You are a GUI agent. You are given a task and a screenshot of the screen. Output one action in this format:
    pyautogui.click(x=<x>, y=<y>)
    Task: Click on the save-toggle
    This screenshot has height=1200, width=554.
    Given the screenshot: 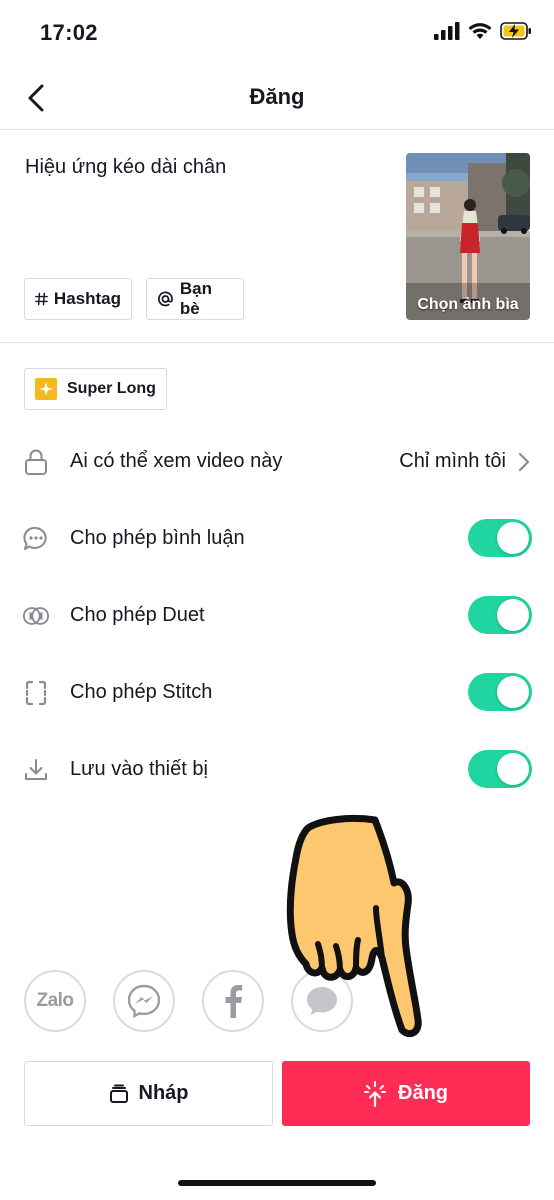 What is the action you would take?
    pyautogui.click(x=500, y=769)
    